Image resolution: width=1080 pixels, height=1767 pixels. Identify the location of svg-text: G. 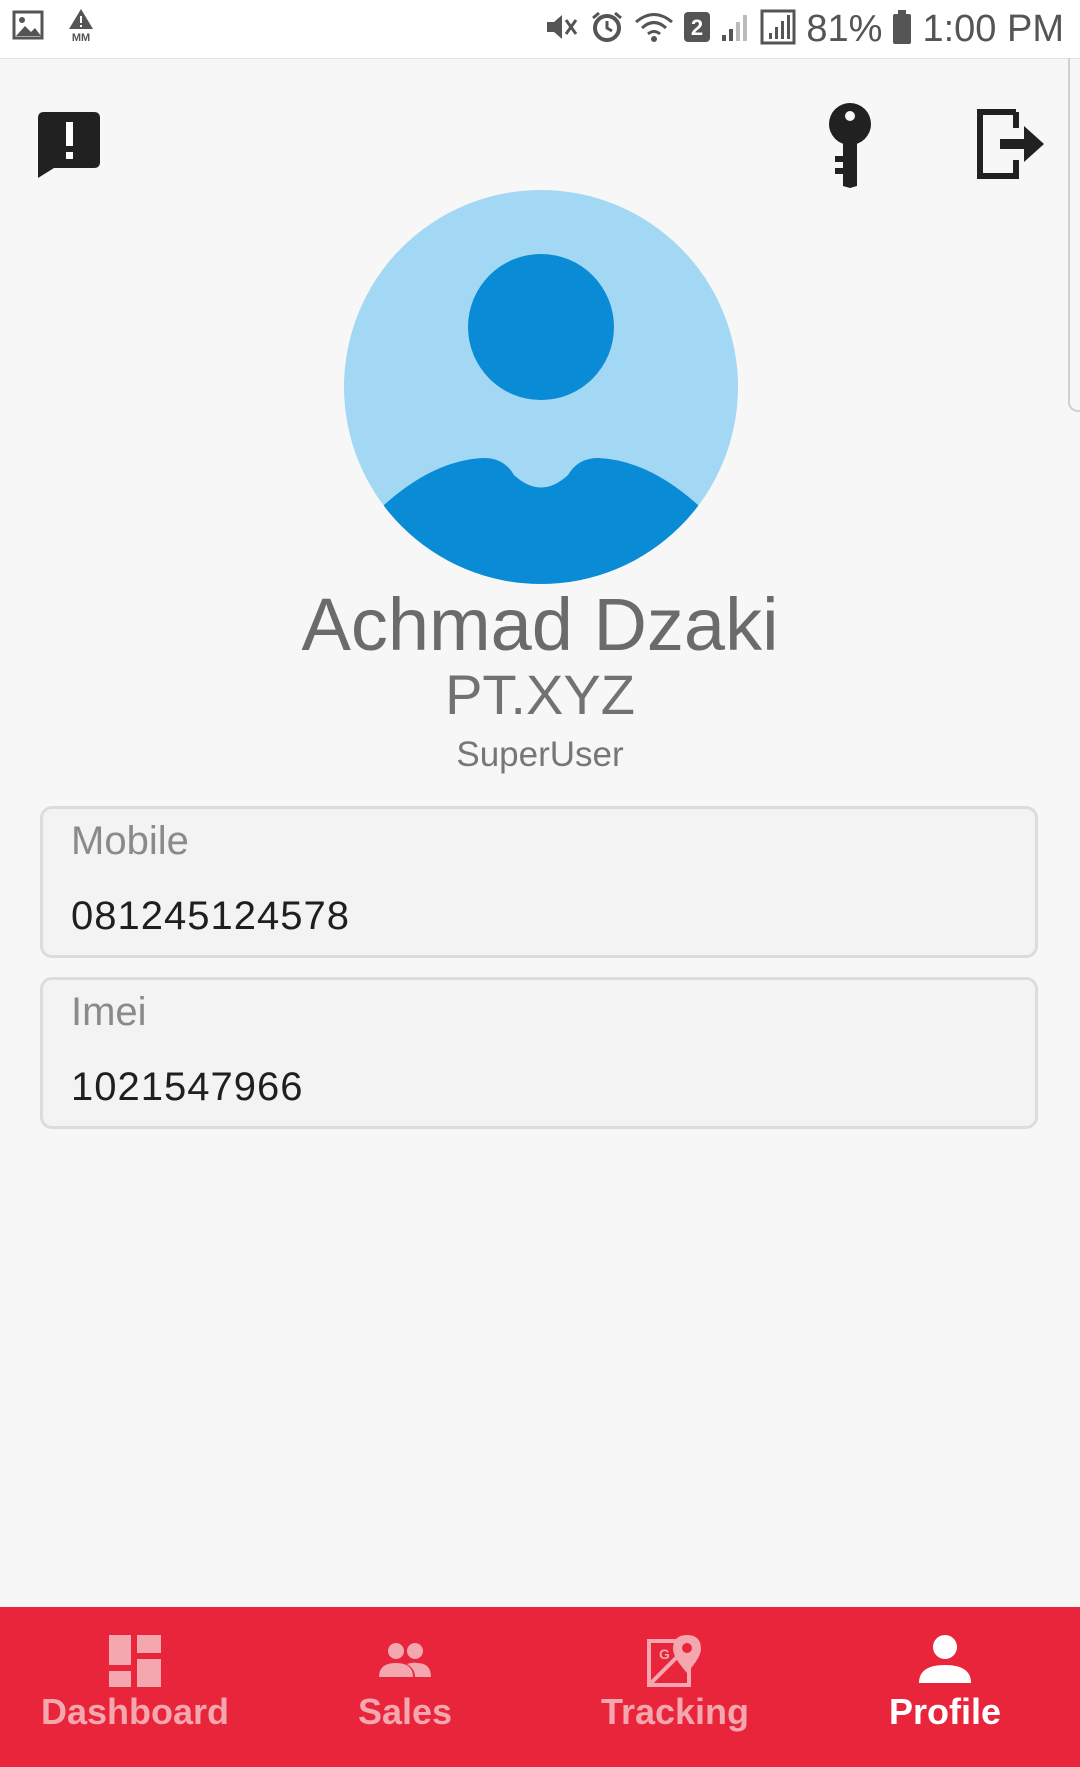
(664, 1654).